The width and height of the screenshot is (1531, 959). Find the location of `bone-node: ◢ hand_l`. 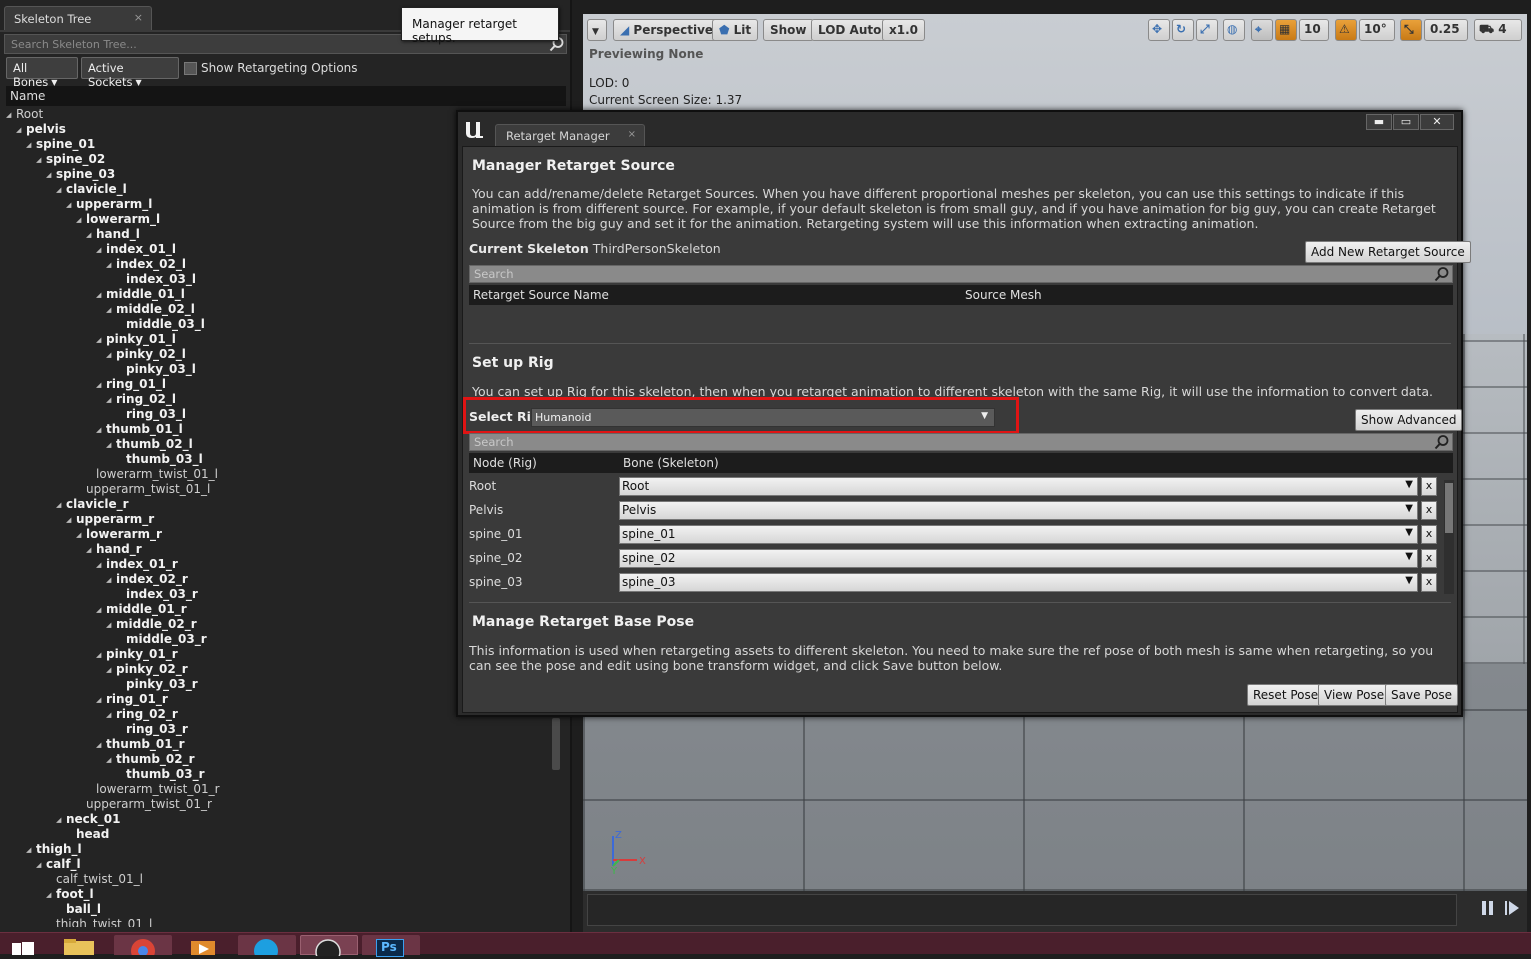

bone-node: ◢ hand_l is located at coordinates (113, 235).